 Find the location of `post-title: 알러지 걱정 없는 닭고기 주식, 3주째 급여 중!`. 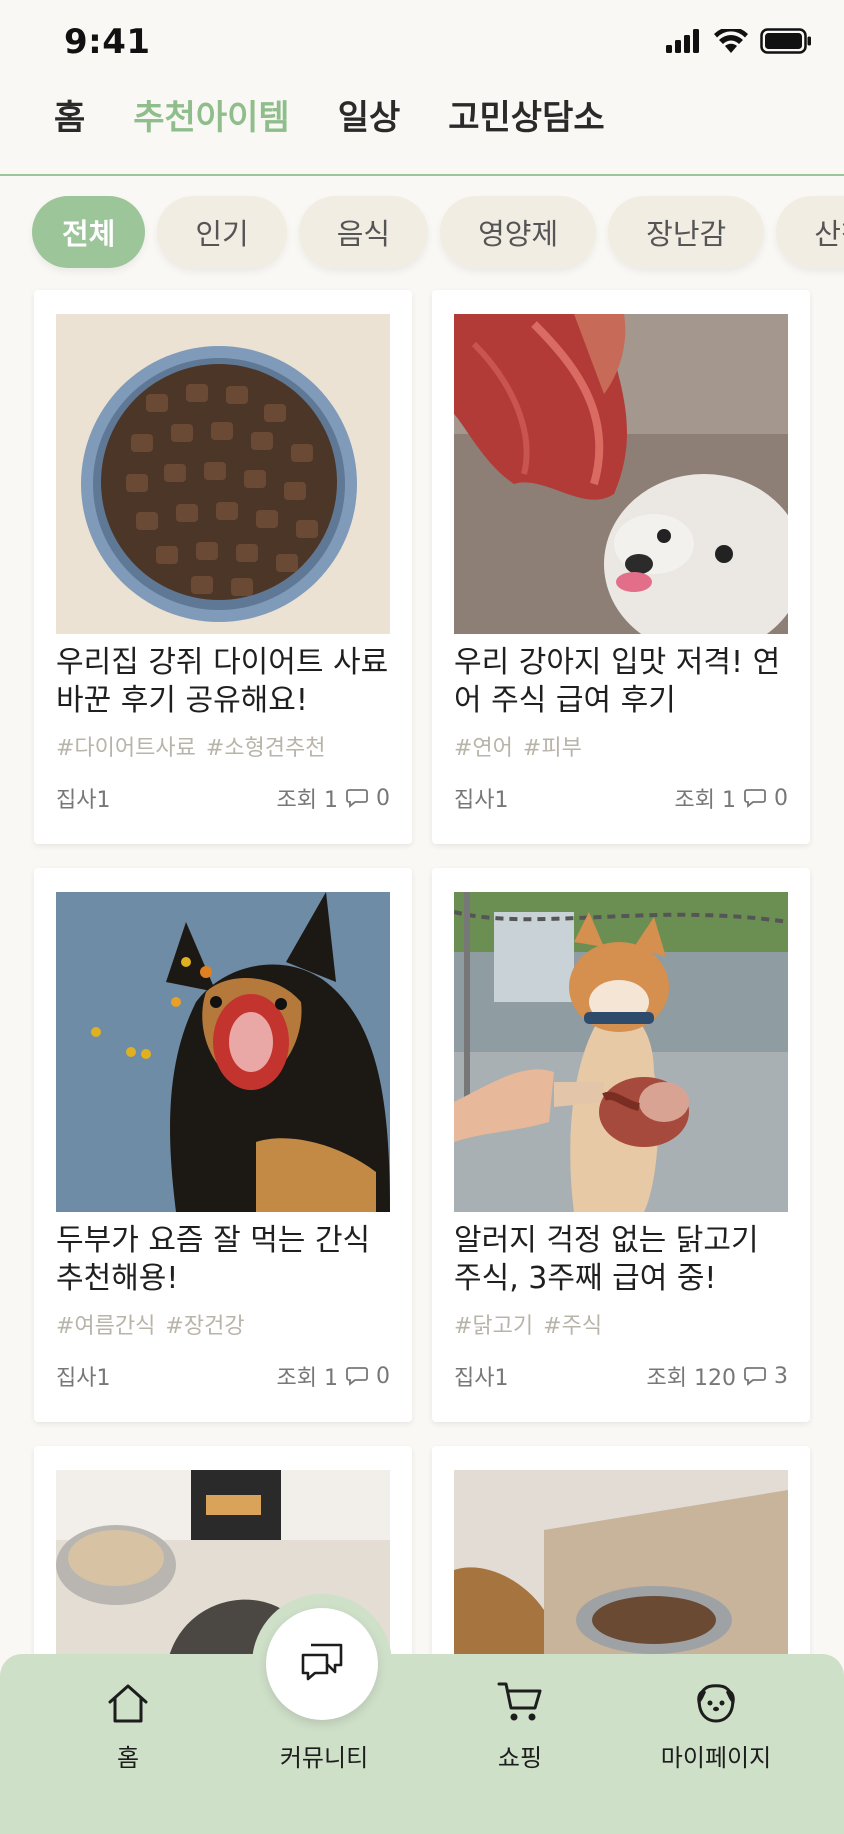

post-title: 알러지 걱정 없는 닭고기 주식, 3주째 급여 중! is located at coordinates (606, 1259).